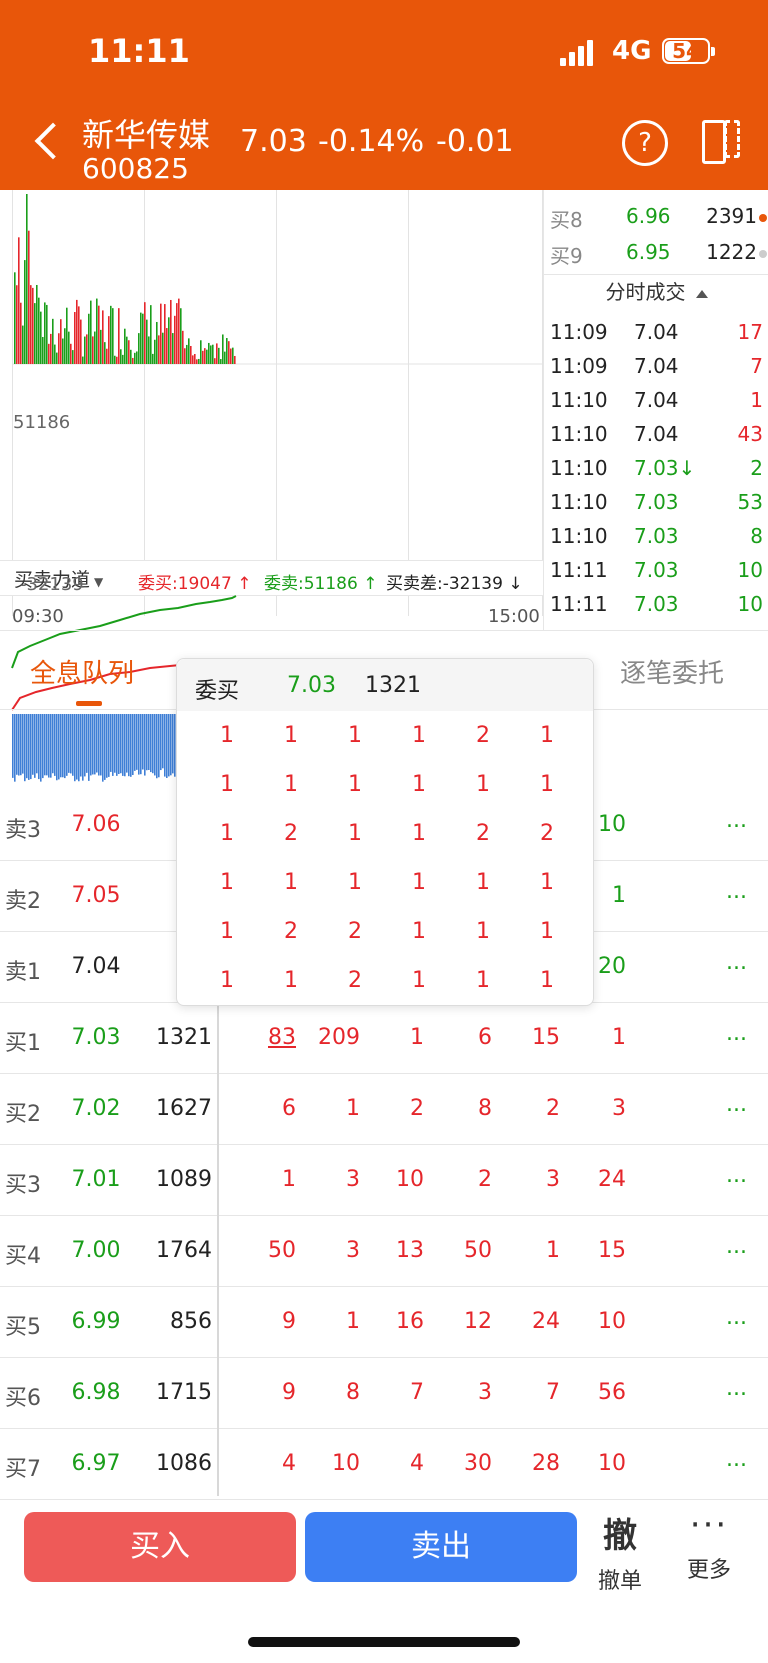 The height and width of the screenshot is (1663, 768). What do you see at coordinates (441, 1547) in the screenshot?
I see `sell-button: 卖出` at bounding box center [441, 1547].